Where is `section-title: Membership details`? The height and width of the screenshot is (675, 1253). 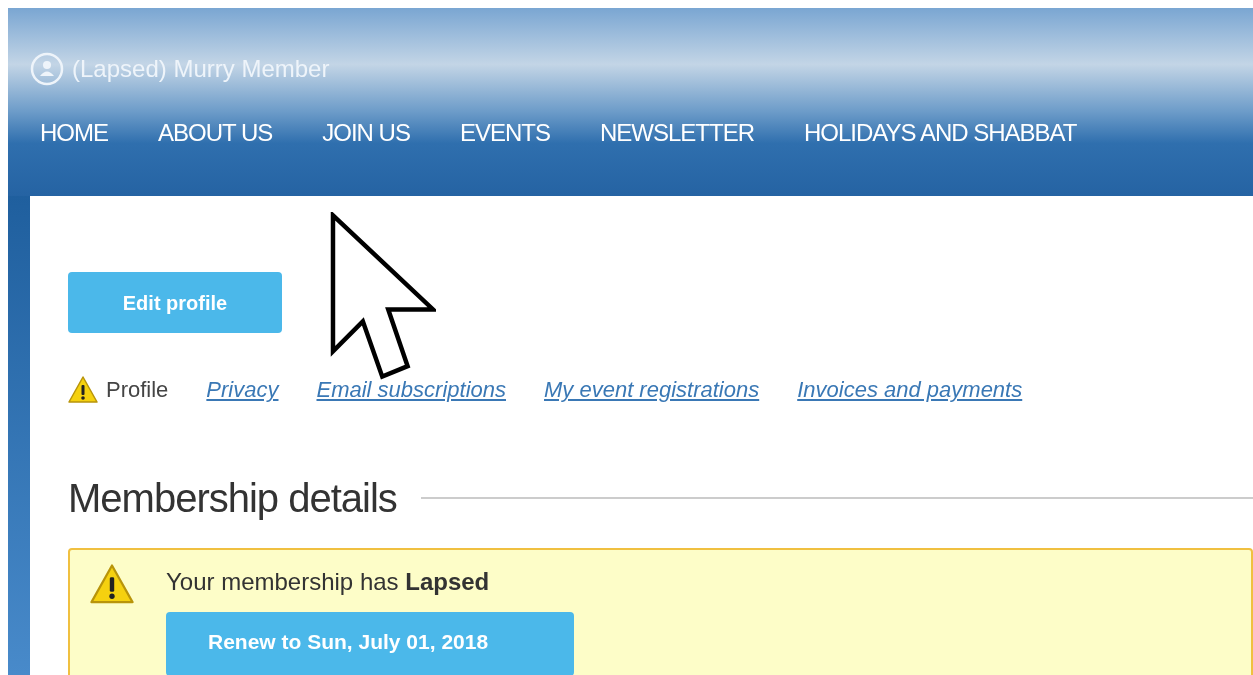 section-title: Membership details is located at coordinates (232, 498).